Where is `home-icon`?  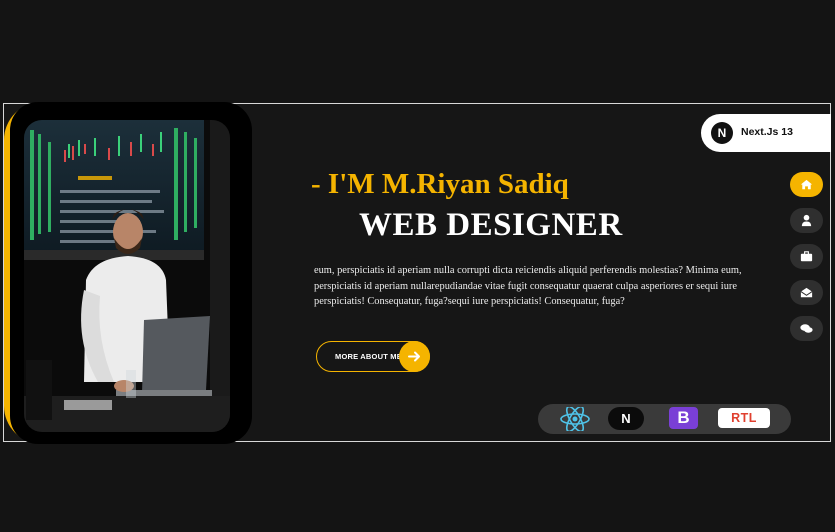
home-icon is located at coordinates (806, 184).